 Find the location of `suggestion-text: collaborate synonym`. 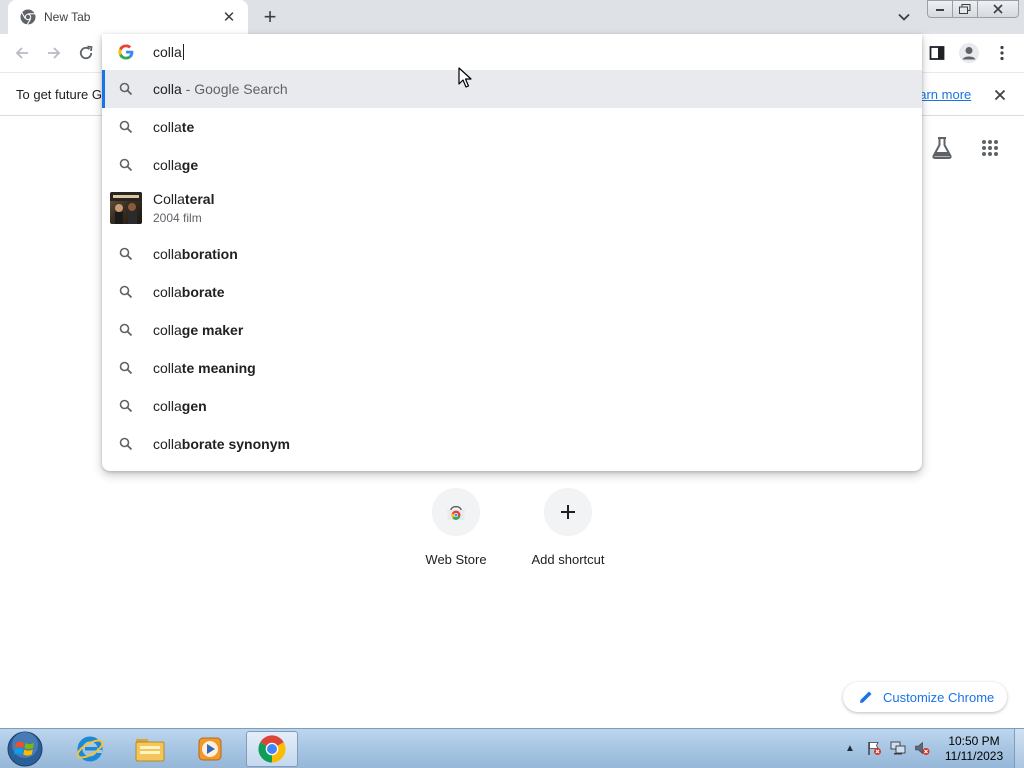

suggestion-text: collaborate synonym is located at coordinates (221, 444).